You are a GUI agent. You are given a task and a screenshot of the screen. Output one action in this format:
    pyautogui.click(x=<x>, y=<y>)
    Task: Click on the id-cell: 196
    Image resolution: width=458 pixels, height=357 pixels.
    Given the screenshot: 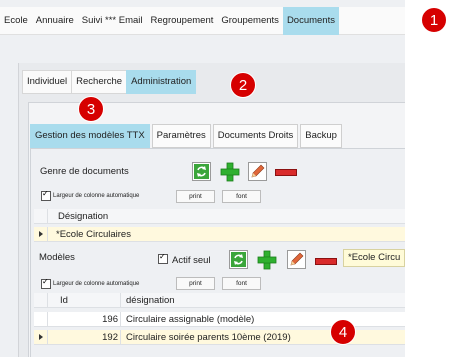 What is the action you would take?
    pyautogui.click(x=110, y=319)
    